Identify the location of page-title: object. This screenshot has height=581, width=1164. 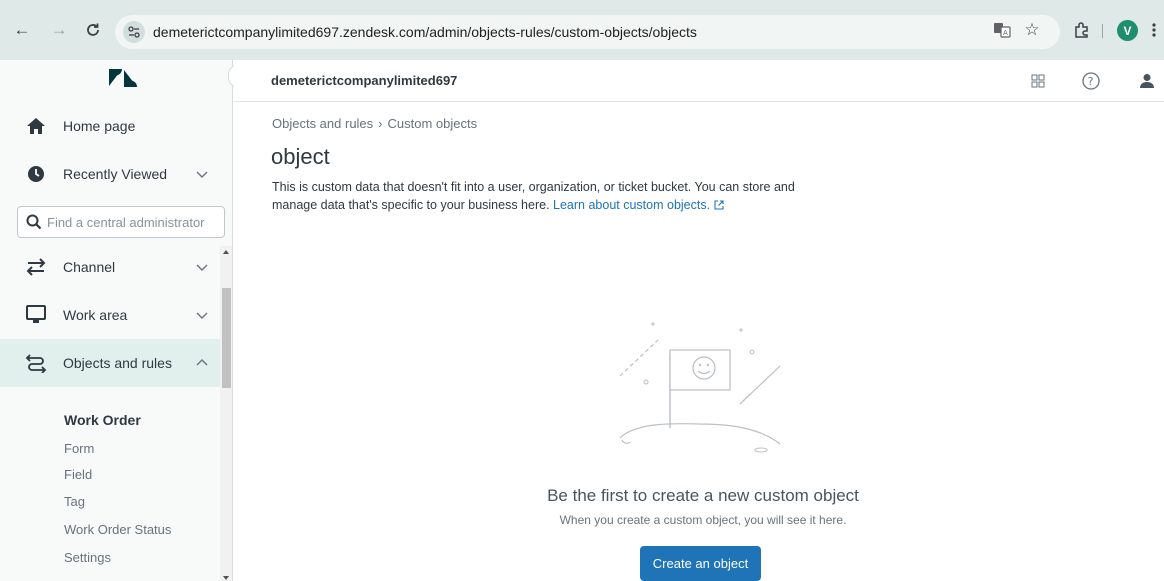
(300, 156).